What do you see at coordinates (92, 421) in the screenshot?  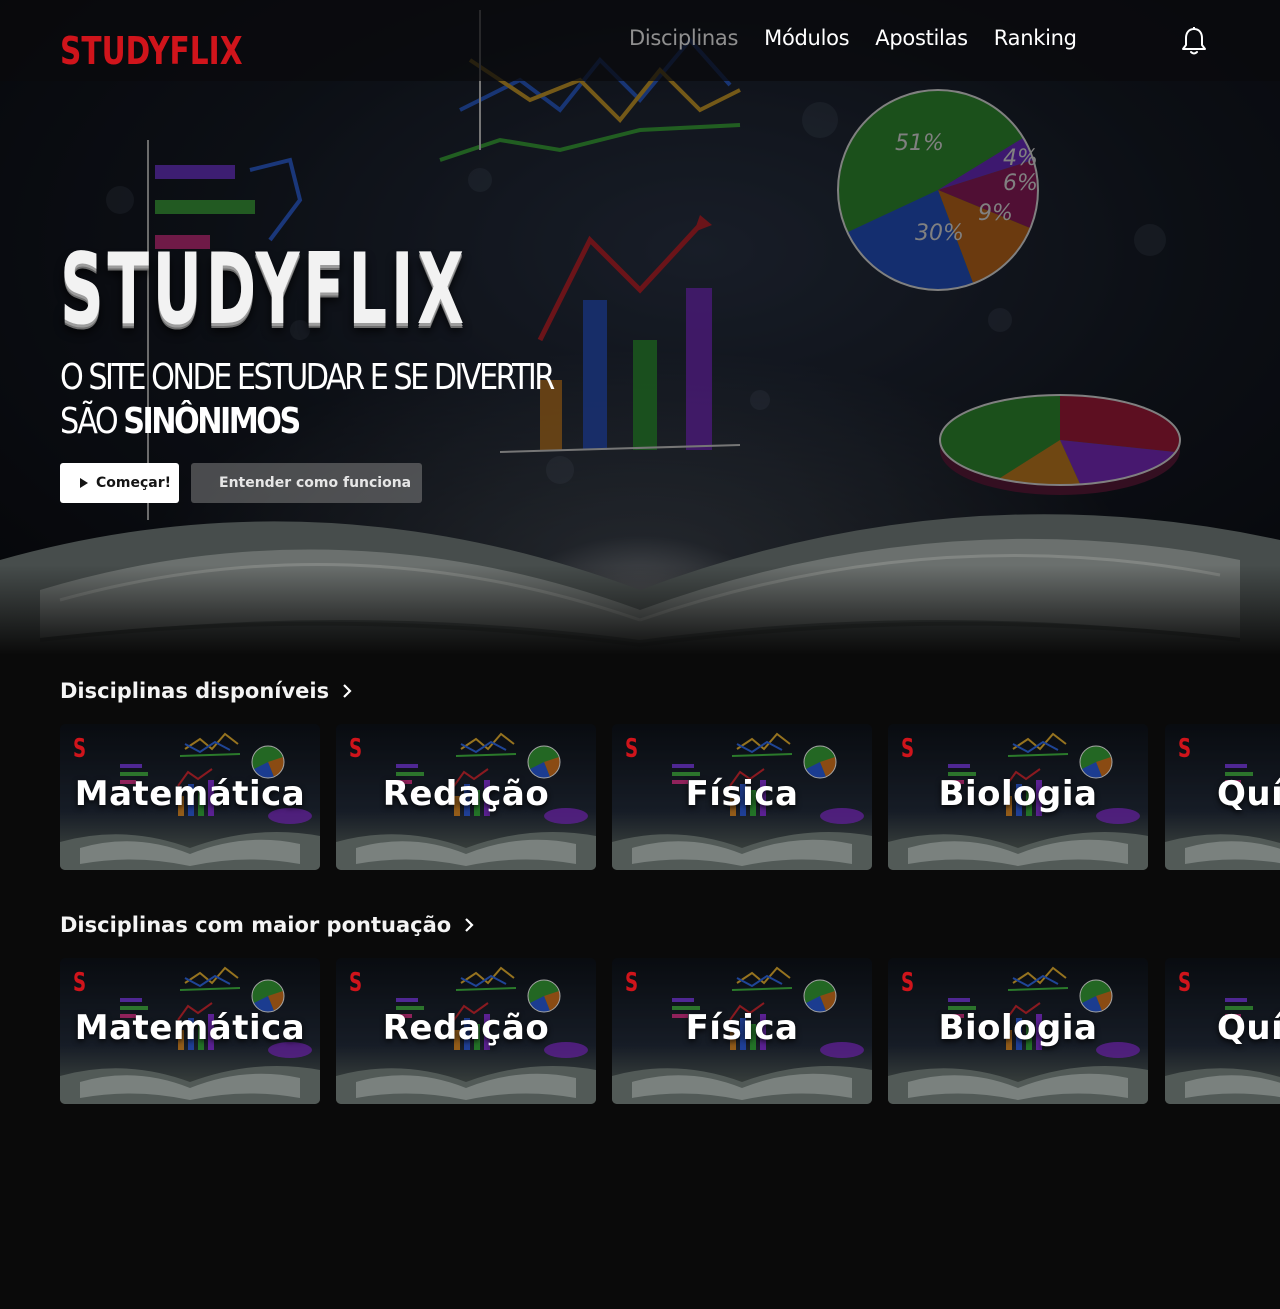 I see `hero-subtitle-prefix: SÃO` at bounding box center [92, 421].